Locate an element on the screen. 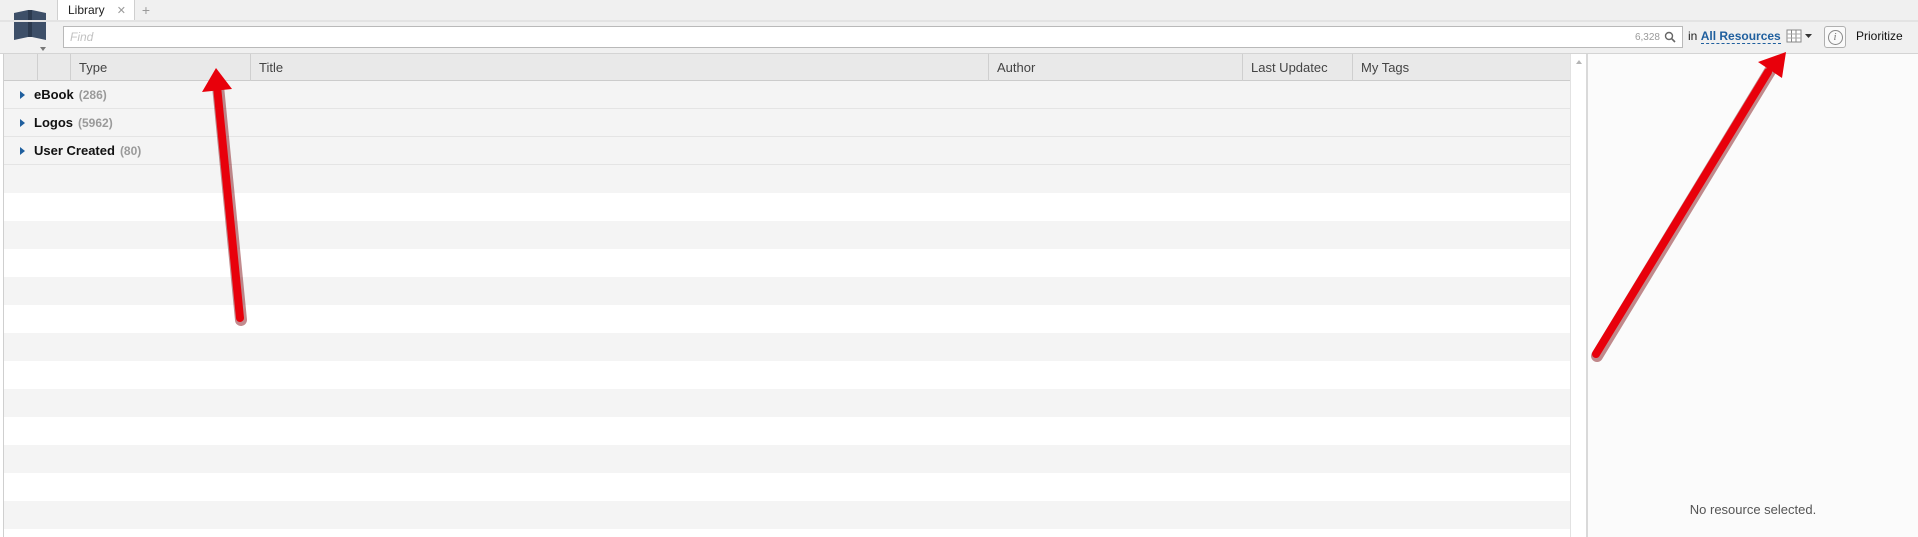 The width and height of the screenshot is (1918, 537). group-name: User Created is located at coordinates (74, 150).